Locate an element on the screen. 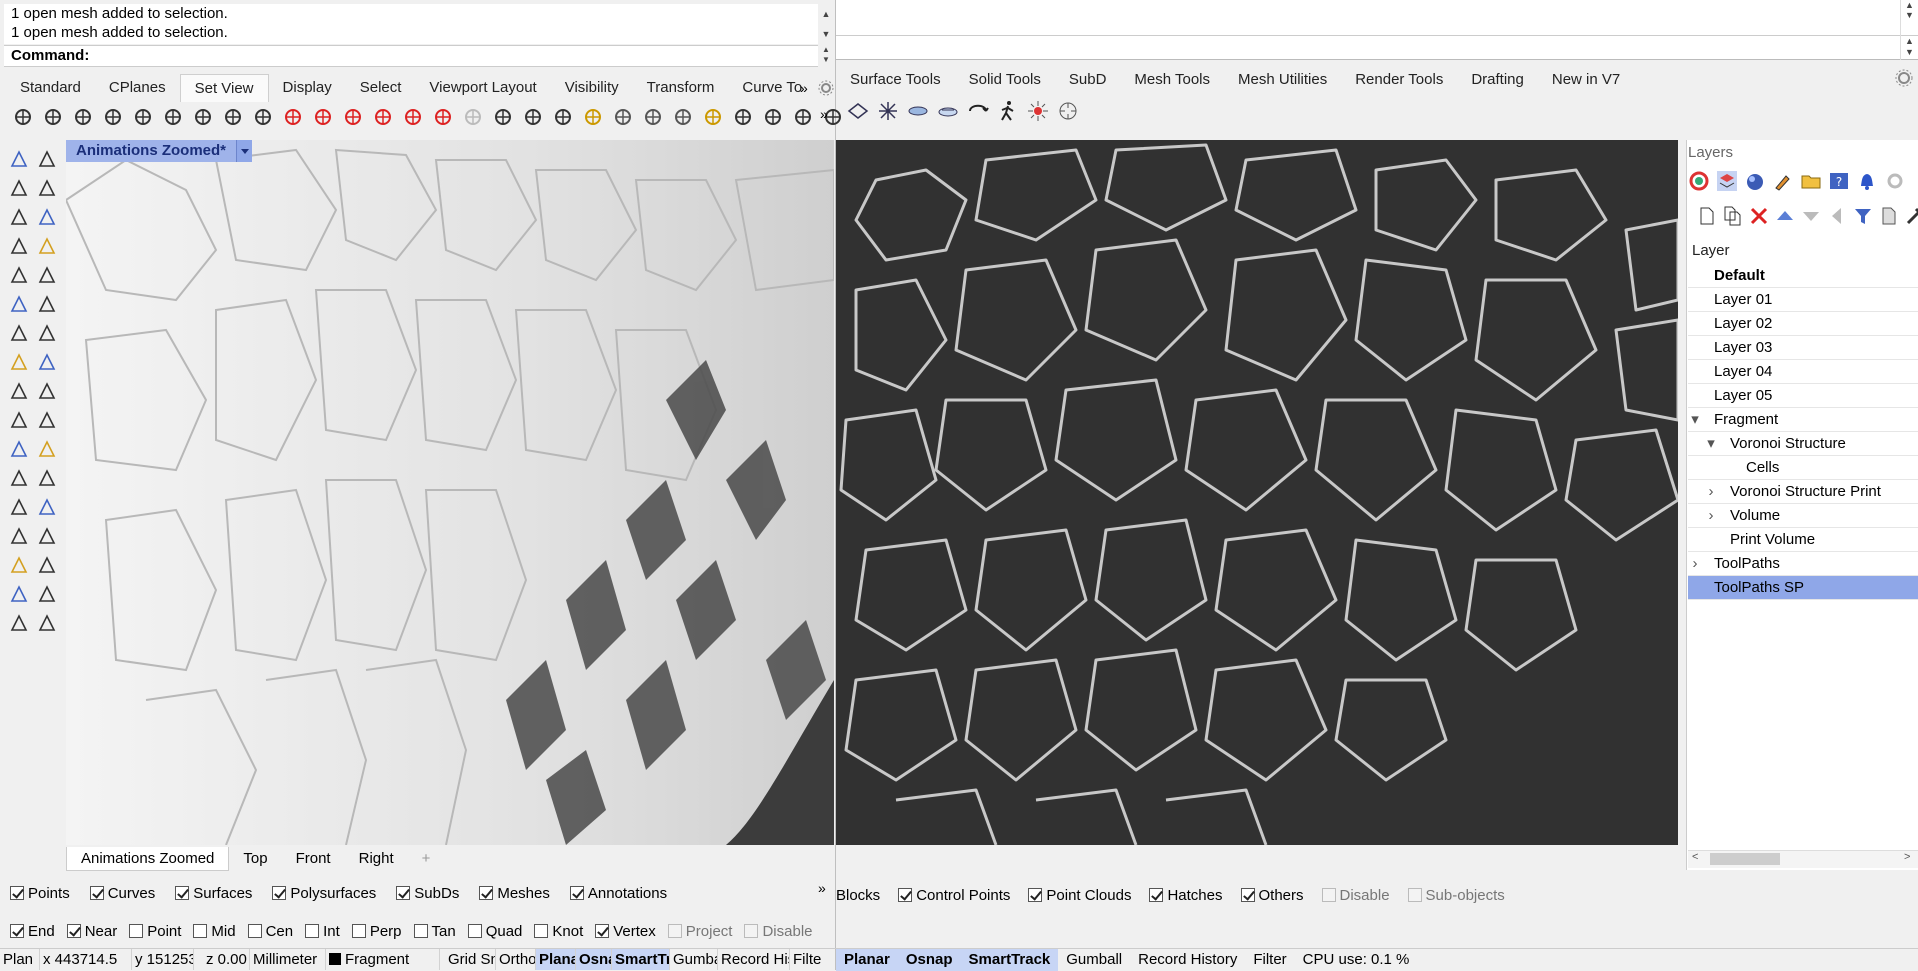 The height and width of the screenshot is (971, 1918). tab-visibility: Visibility is located at coordinates (592, 88).